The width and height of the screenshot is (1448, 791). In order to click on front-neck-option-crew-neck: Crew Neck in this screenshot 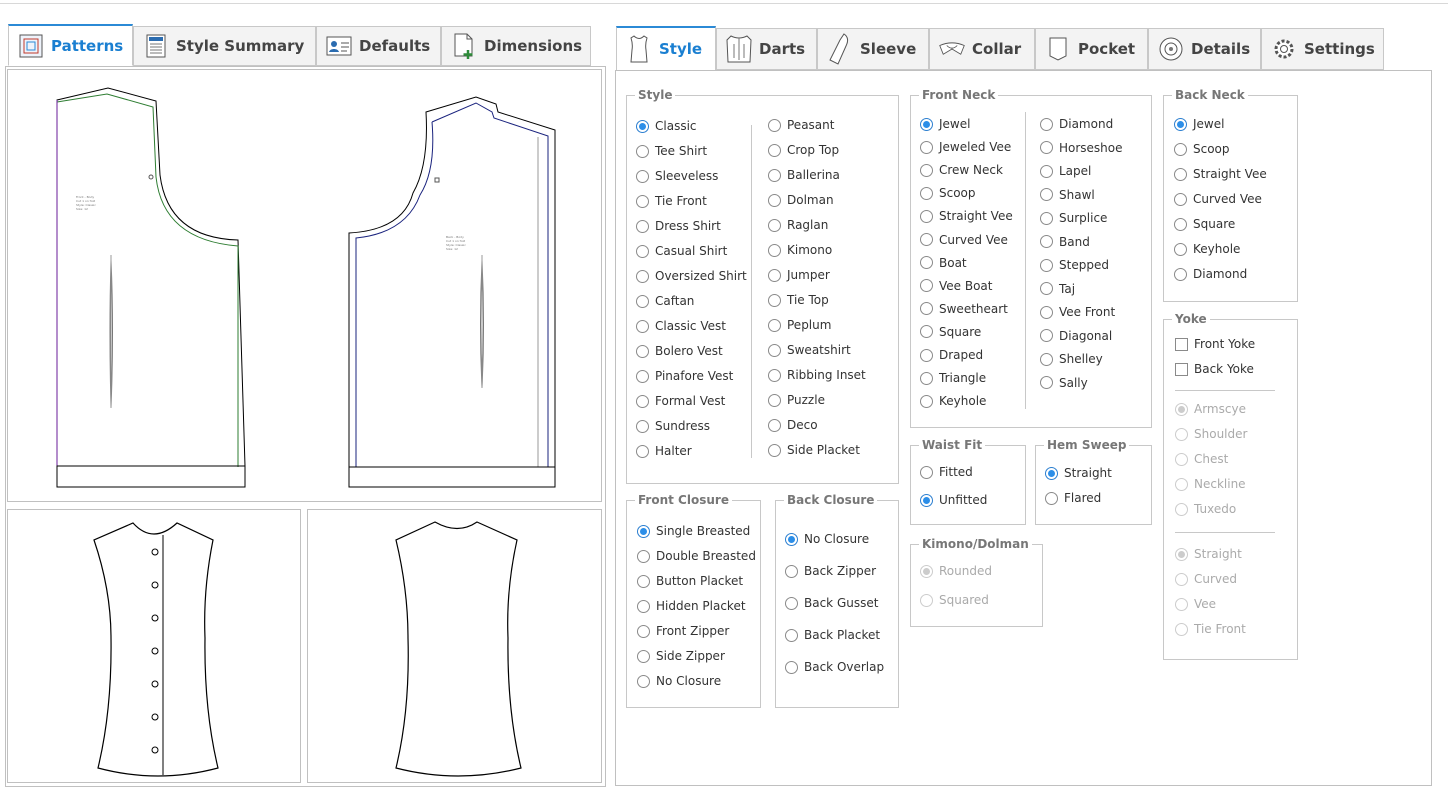, I will do `click(961, 170)`.